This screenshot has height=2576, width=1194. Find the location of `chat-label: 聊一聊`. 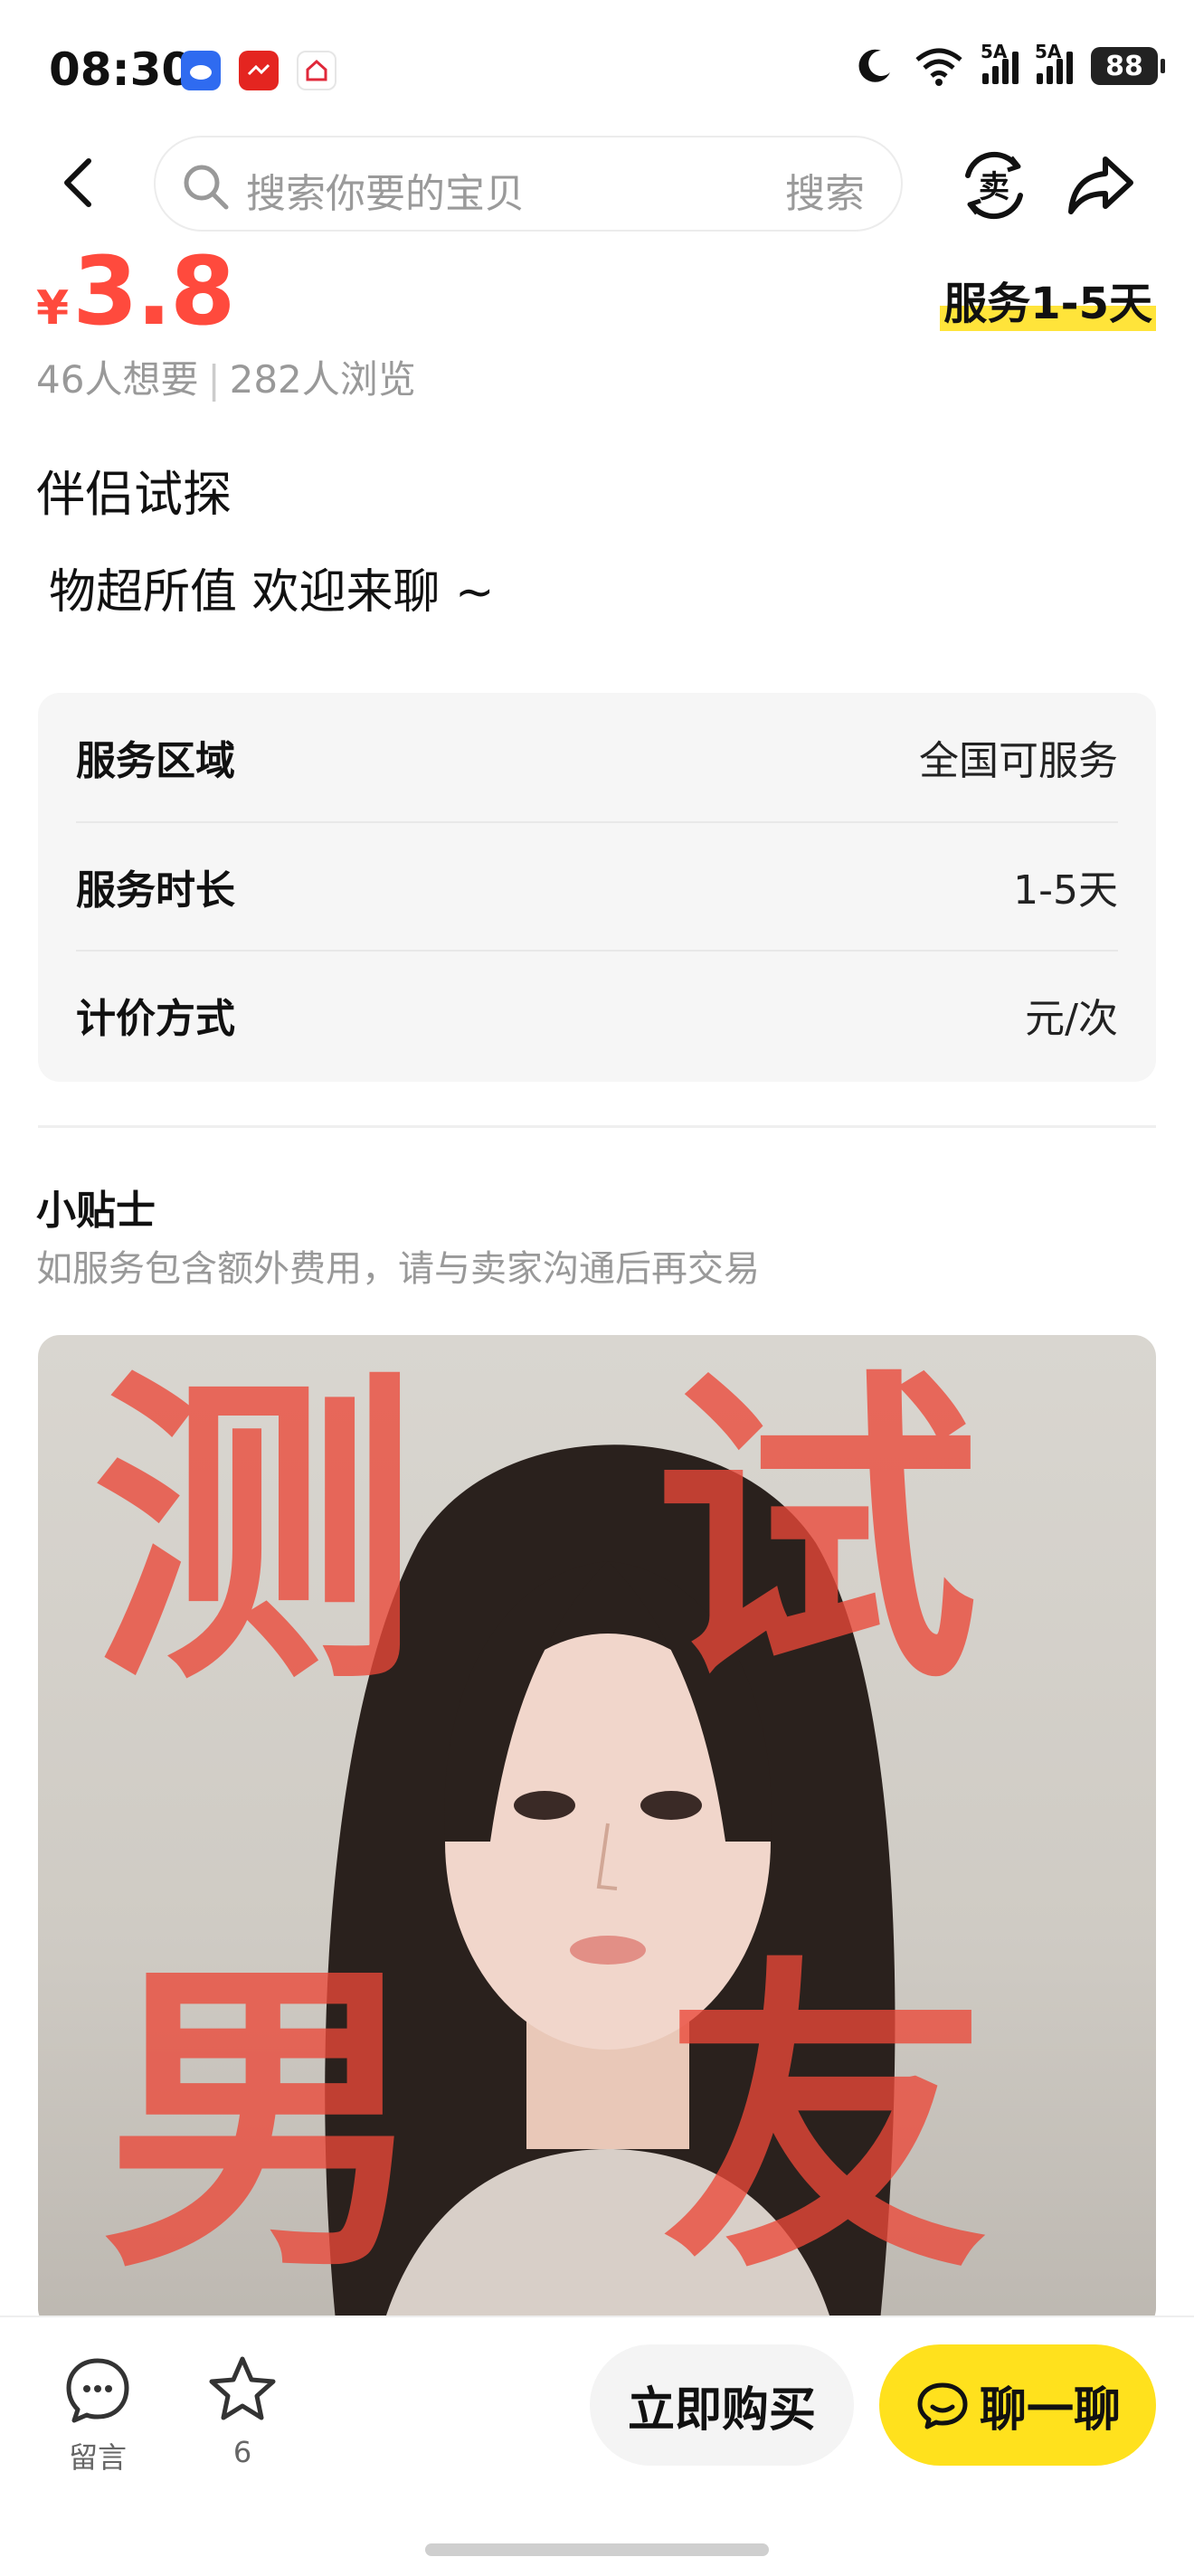

chat-label: 聊一聊 is located at coordinates (1050, 2410).